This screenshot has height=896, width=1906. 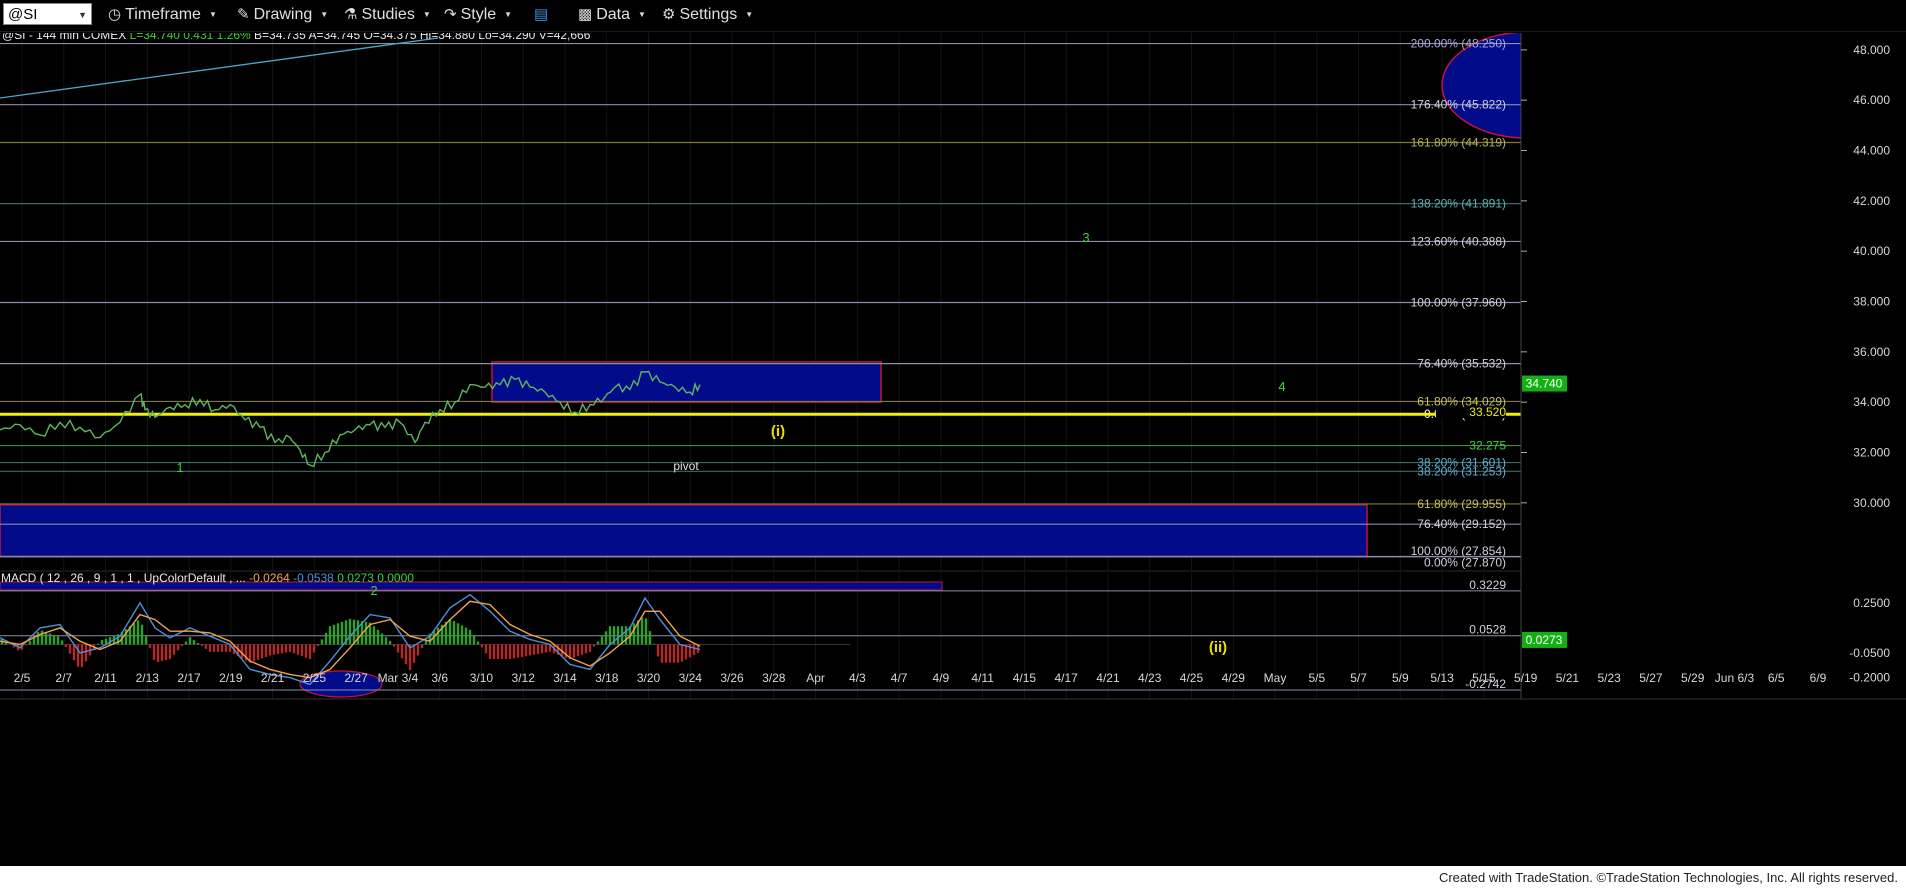 What do you see at coordinates (439, 678) in the screenshot?
I see `x-tick-label: 3/6` at bounding box center [439, 678].